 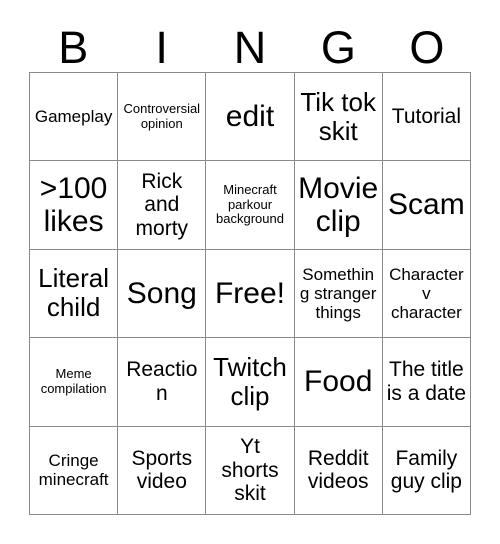 I want to click on bingo-cell-label: Meme compilation, so click(x=73, y=381).